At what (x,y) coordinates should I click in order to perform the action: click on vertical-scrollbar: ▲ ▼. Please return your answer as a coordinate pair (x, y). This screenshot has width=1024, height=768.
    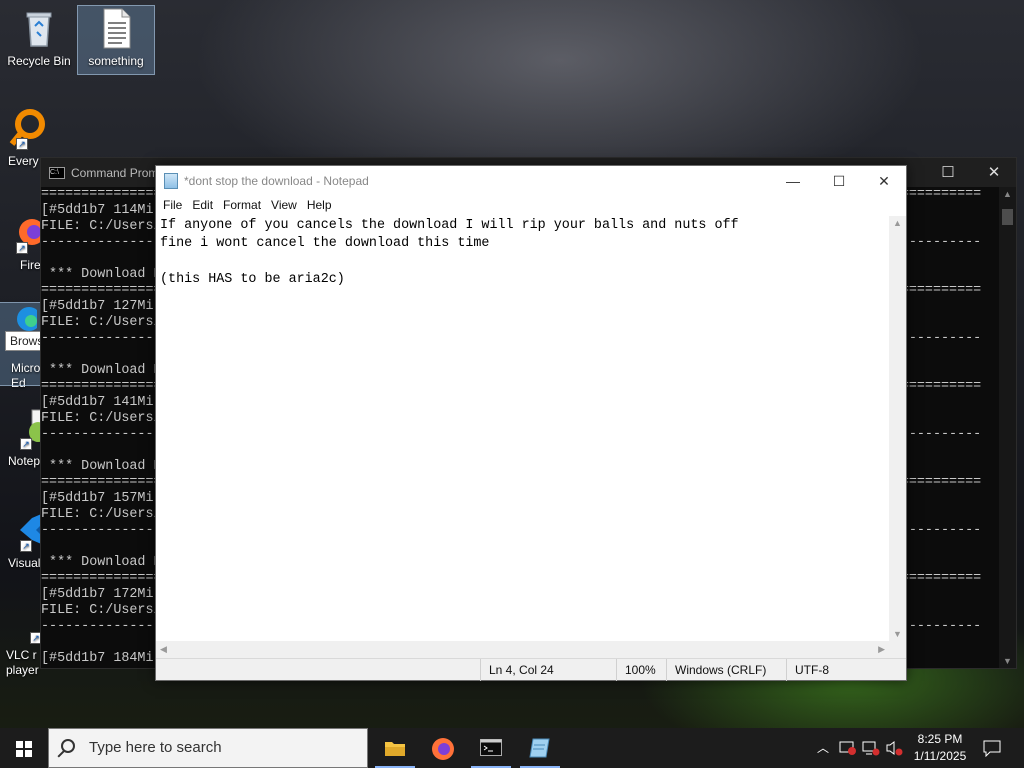
    Looking at the image, I should click on (897, 428).